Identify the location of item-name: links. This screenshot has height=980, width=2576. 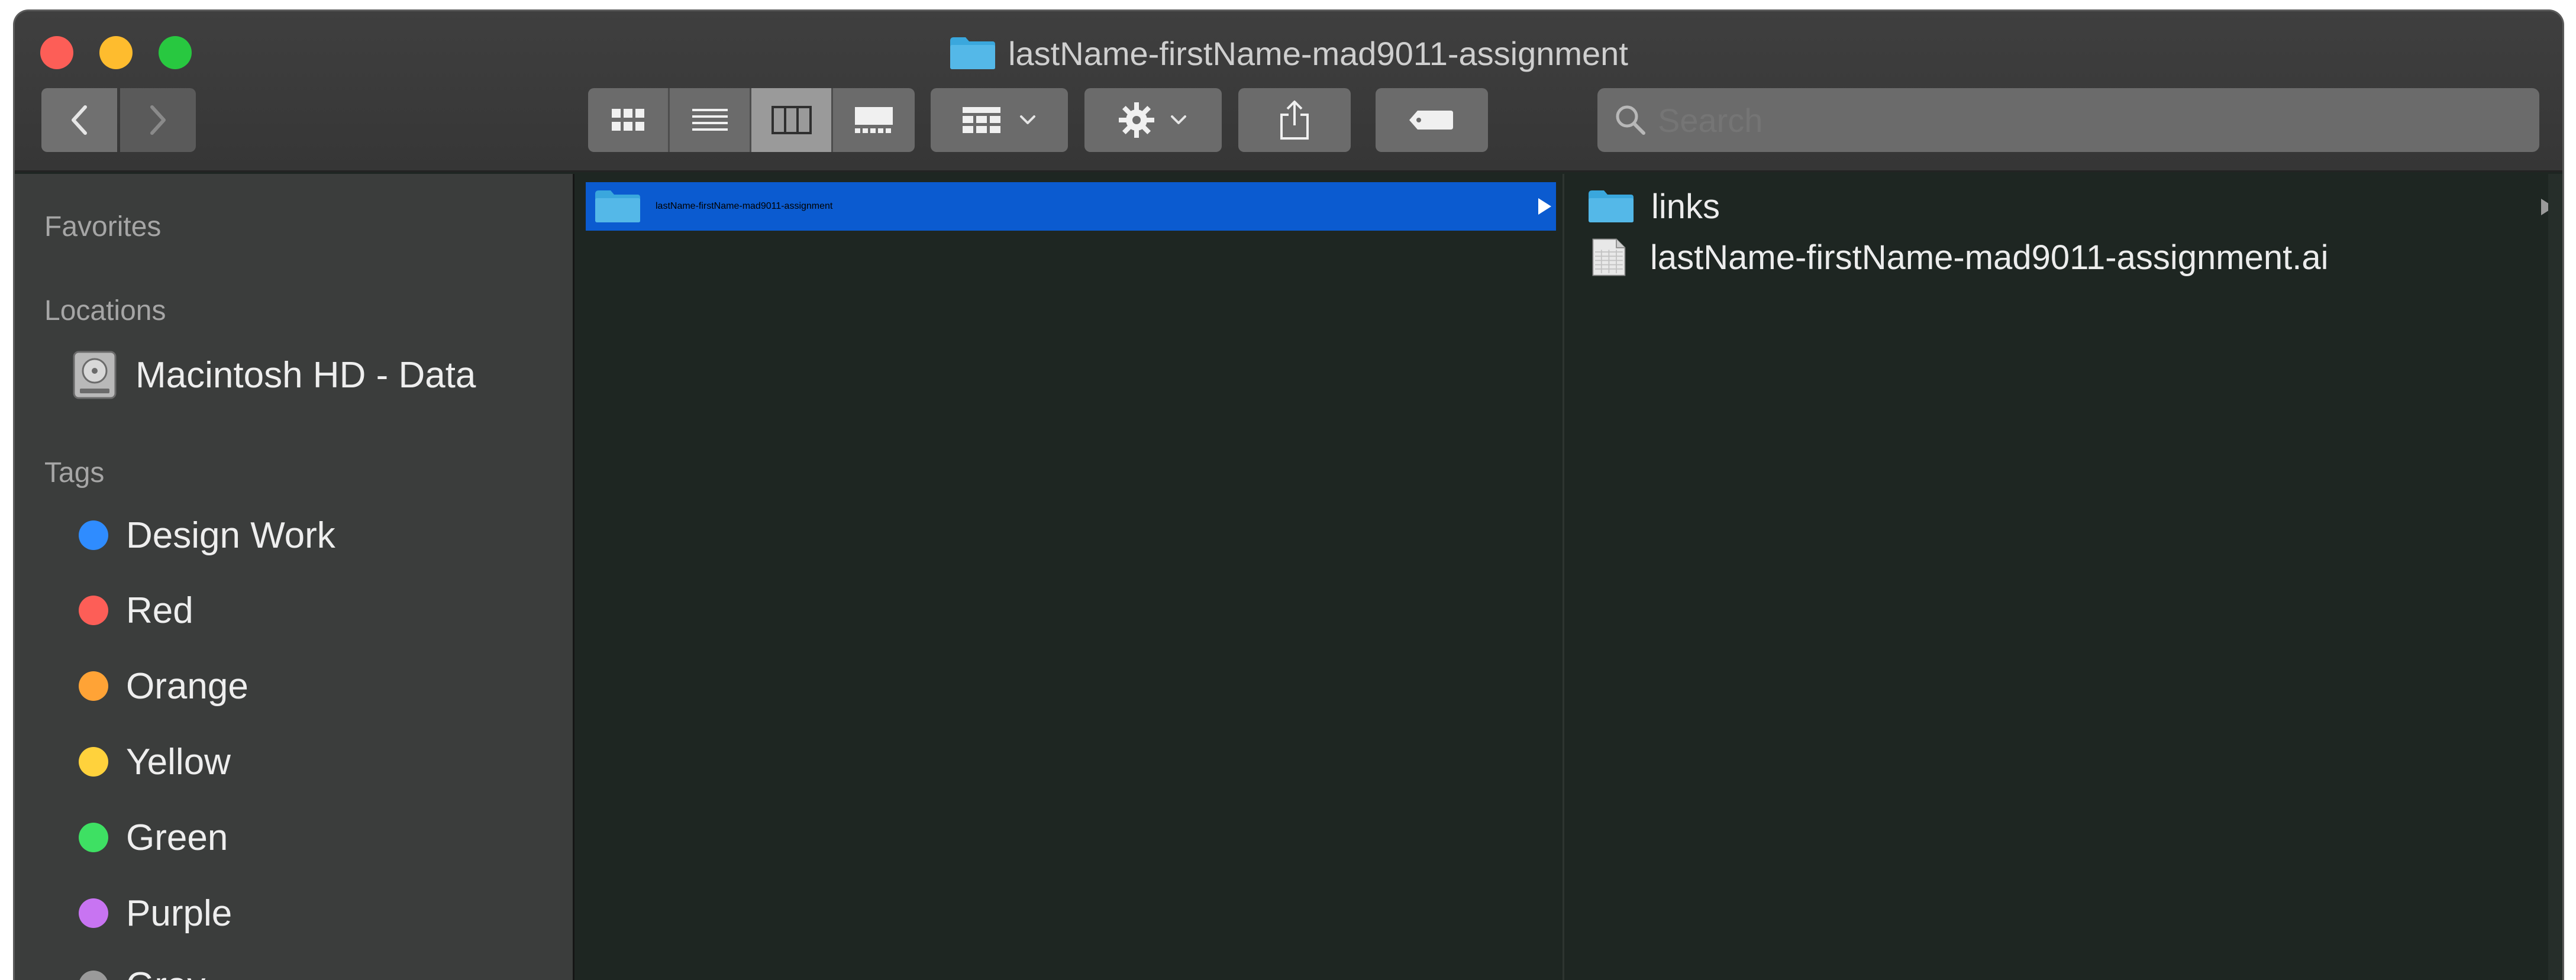
(1685, 206).